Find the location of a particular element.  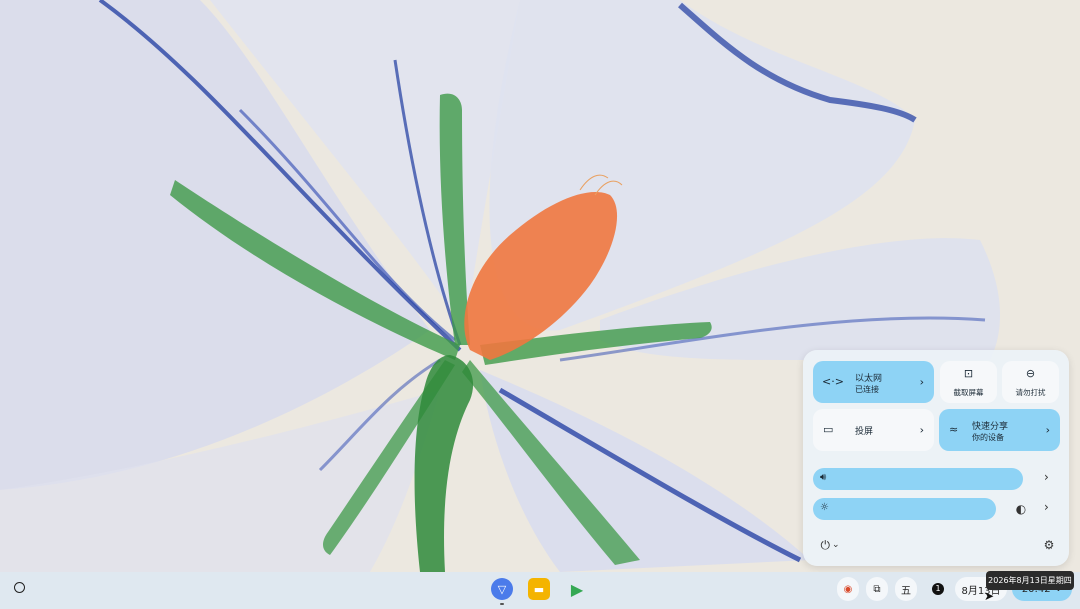

clipboard-icon: ⧉ is located at coordinates (877, 589).